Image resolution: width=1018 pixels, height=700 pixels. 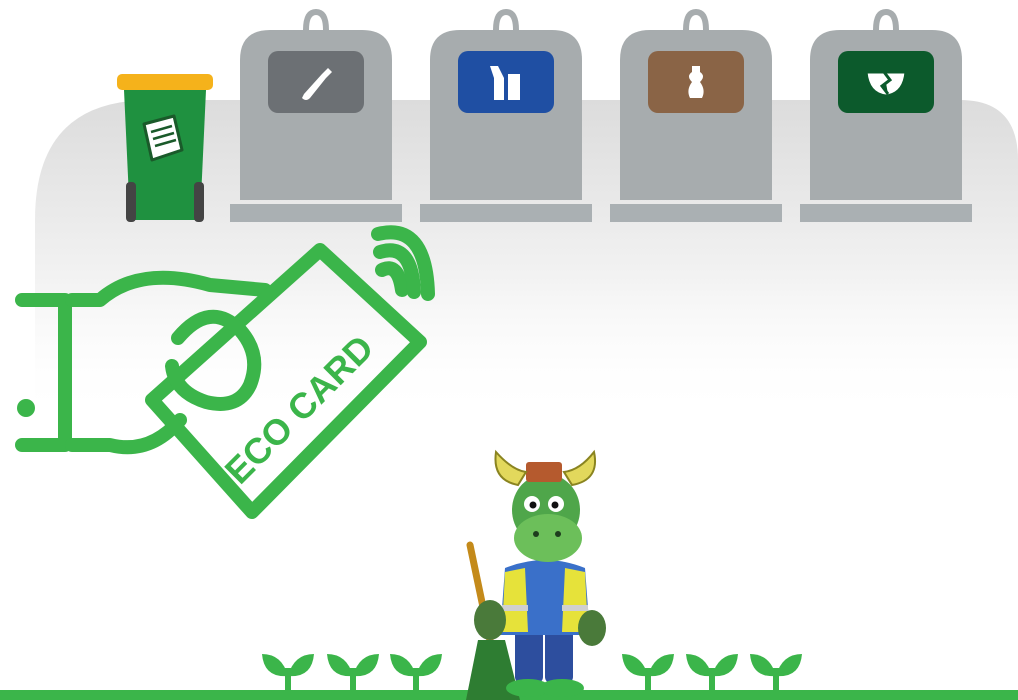 I want to click on container-glass, so click(x=886, y=115).